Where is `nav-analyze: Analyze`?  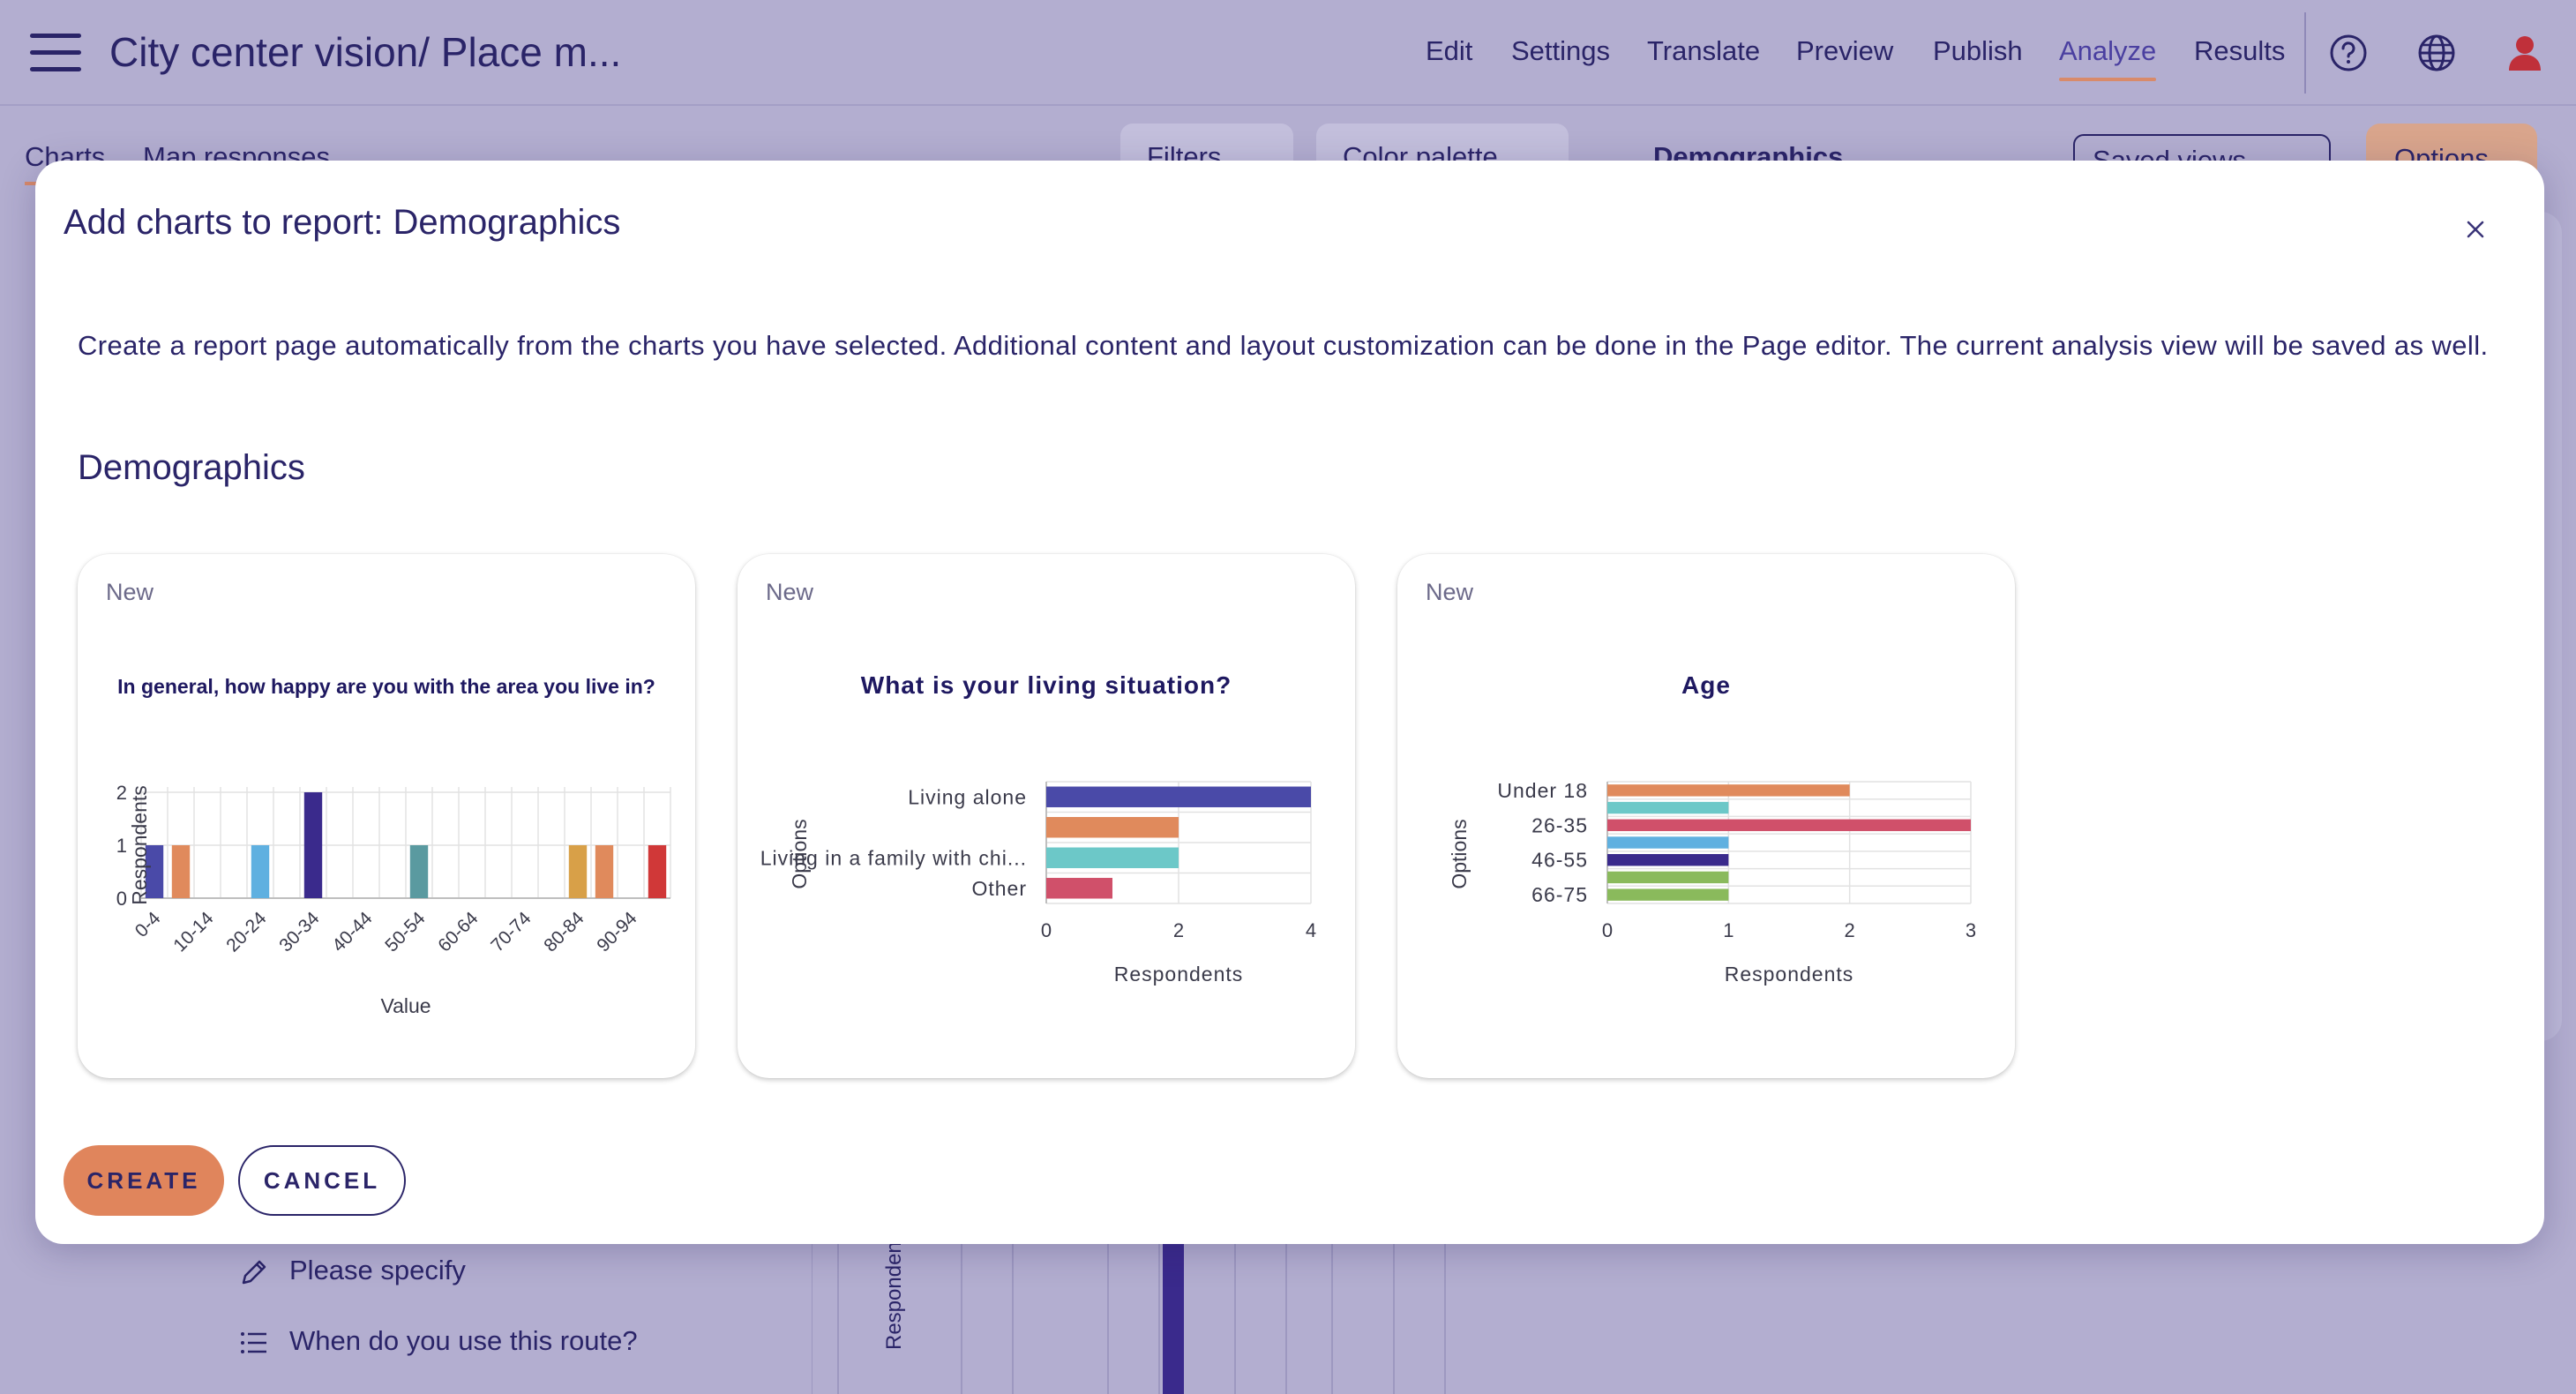
nav-analyze: Analyze is located at coordinates (2108, 58).